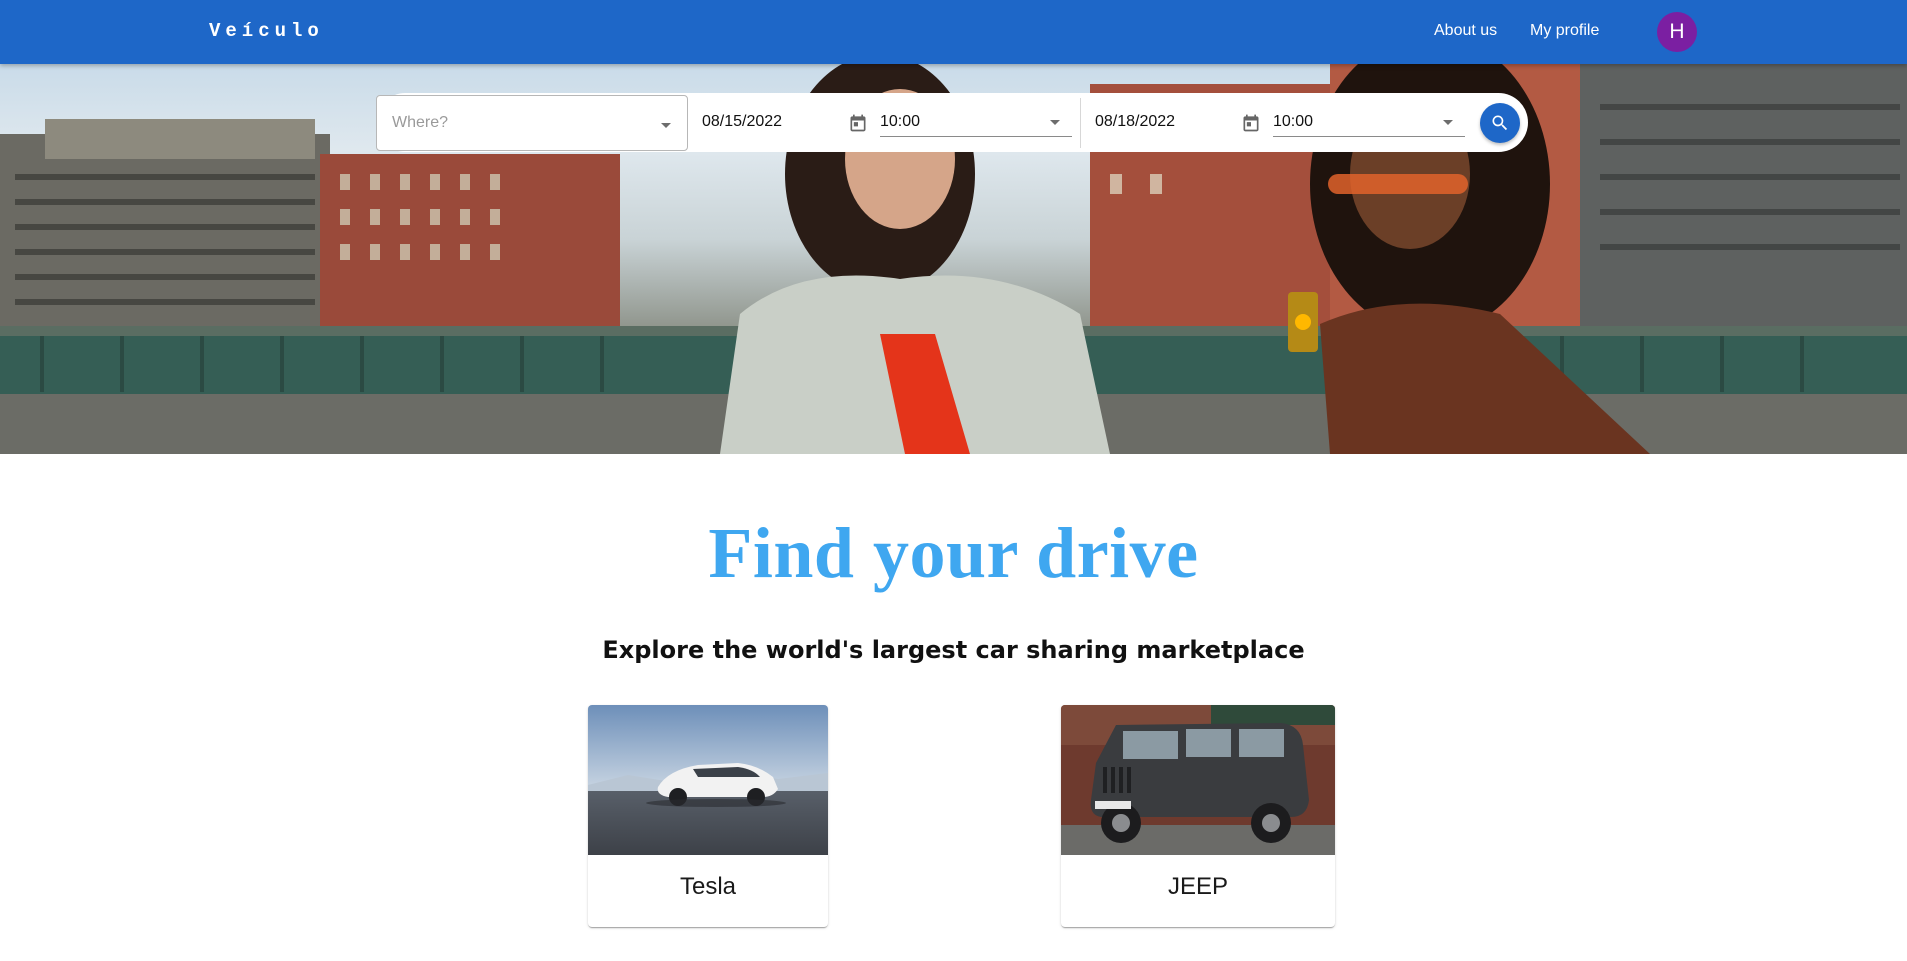  What do you see at coordinates (1293, 121) in the screenshot?
I see `end-time-value: 10:00` at bounding box center [1293, 121].